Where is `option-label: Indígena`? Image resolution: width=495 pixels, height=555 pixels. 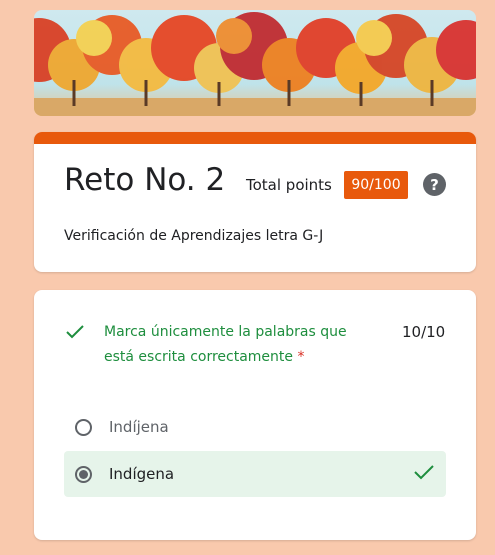
option-label: Indígena is located at coordinates (142, 474).